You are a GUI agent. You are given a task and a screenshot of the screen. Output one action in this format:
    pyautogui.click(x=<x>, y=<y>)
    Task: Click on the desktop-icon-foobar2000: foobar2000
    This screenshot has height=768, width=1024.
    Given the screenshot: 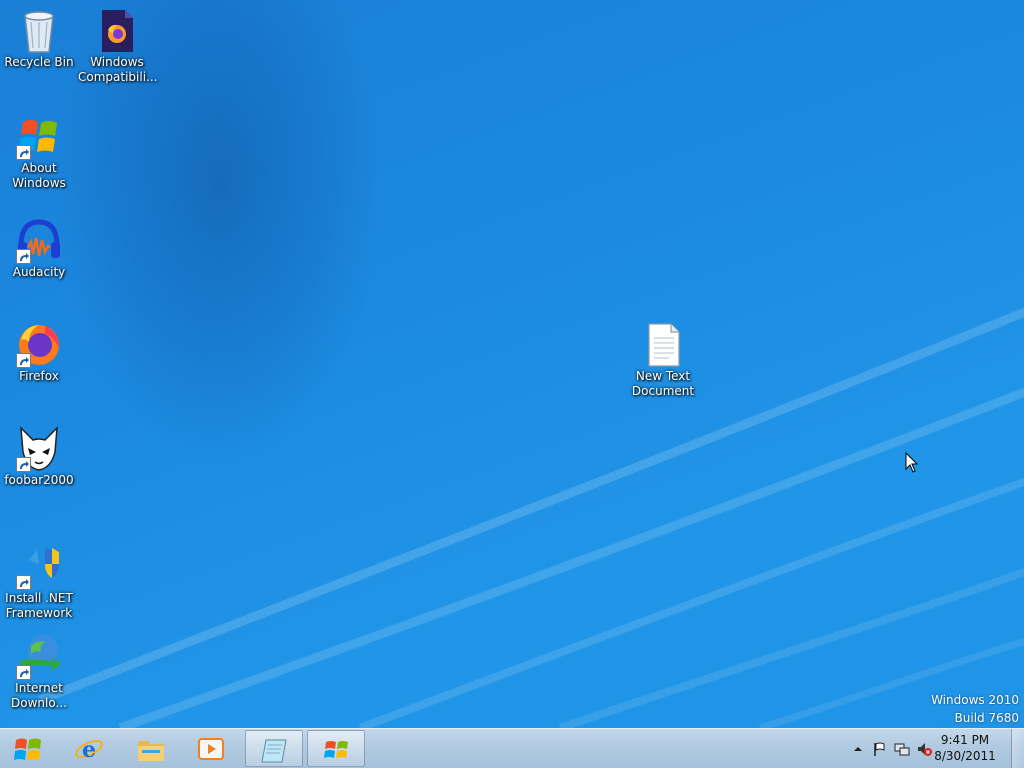 What is the action you would take?
    pyautogui.click(x=39, y=456)
    